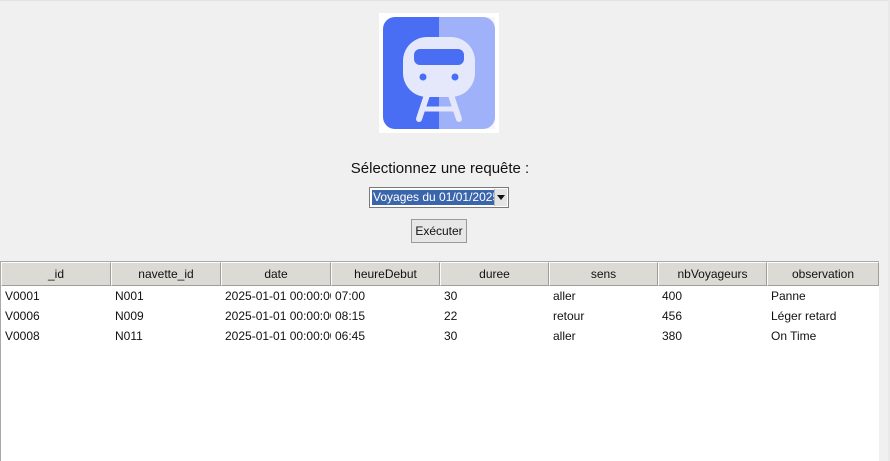  What do you see at coordinates (56, 274) in the screenshot?
I see `column-header-id: _id` at bounding box center [56, 274].